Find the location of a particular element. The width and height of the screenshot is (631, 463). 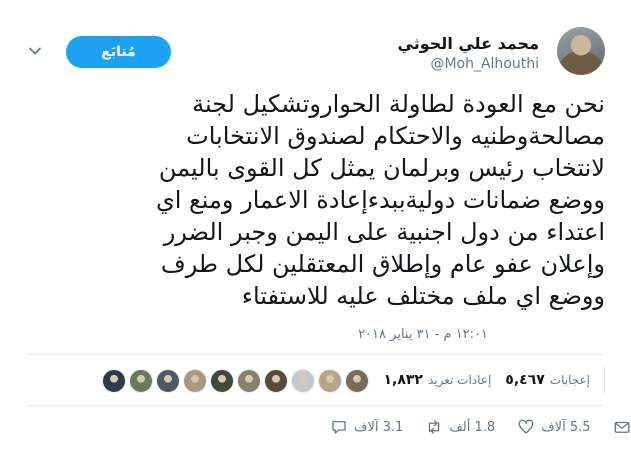

tweet-text-line: ووضع اي ملف مختلف عليه للاستفتاء is located at coordinates (423, 296).